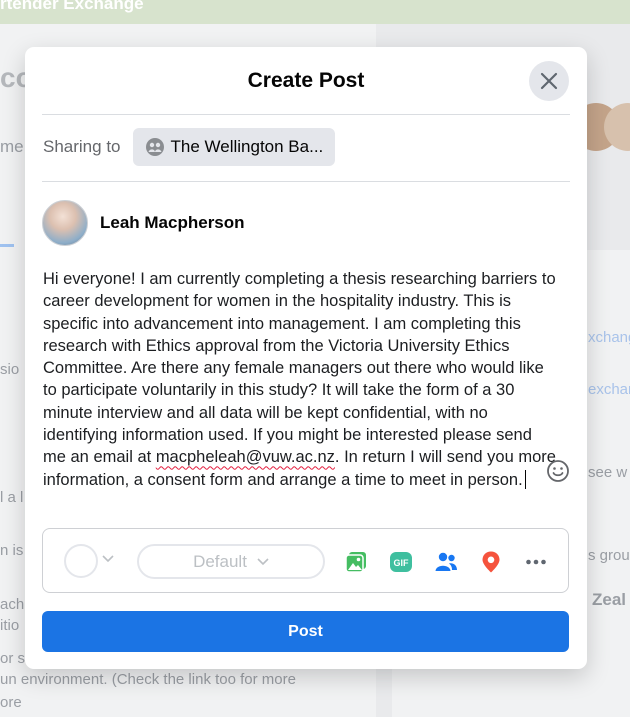  What do you see at coordinates (12, 550) in the screenshot?
I see `bg-text-fragment: n is` at bounding box center [12, 550].